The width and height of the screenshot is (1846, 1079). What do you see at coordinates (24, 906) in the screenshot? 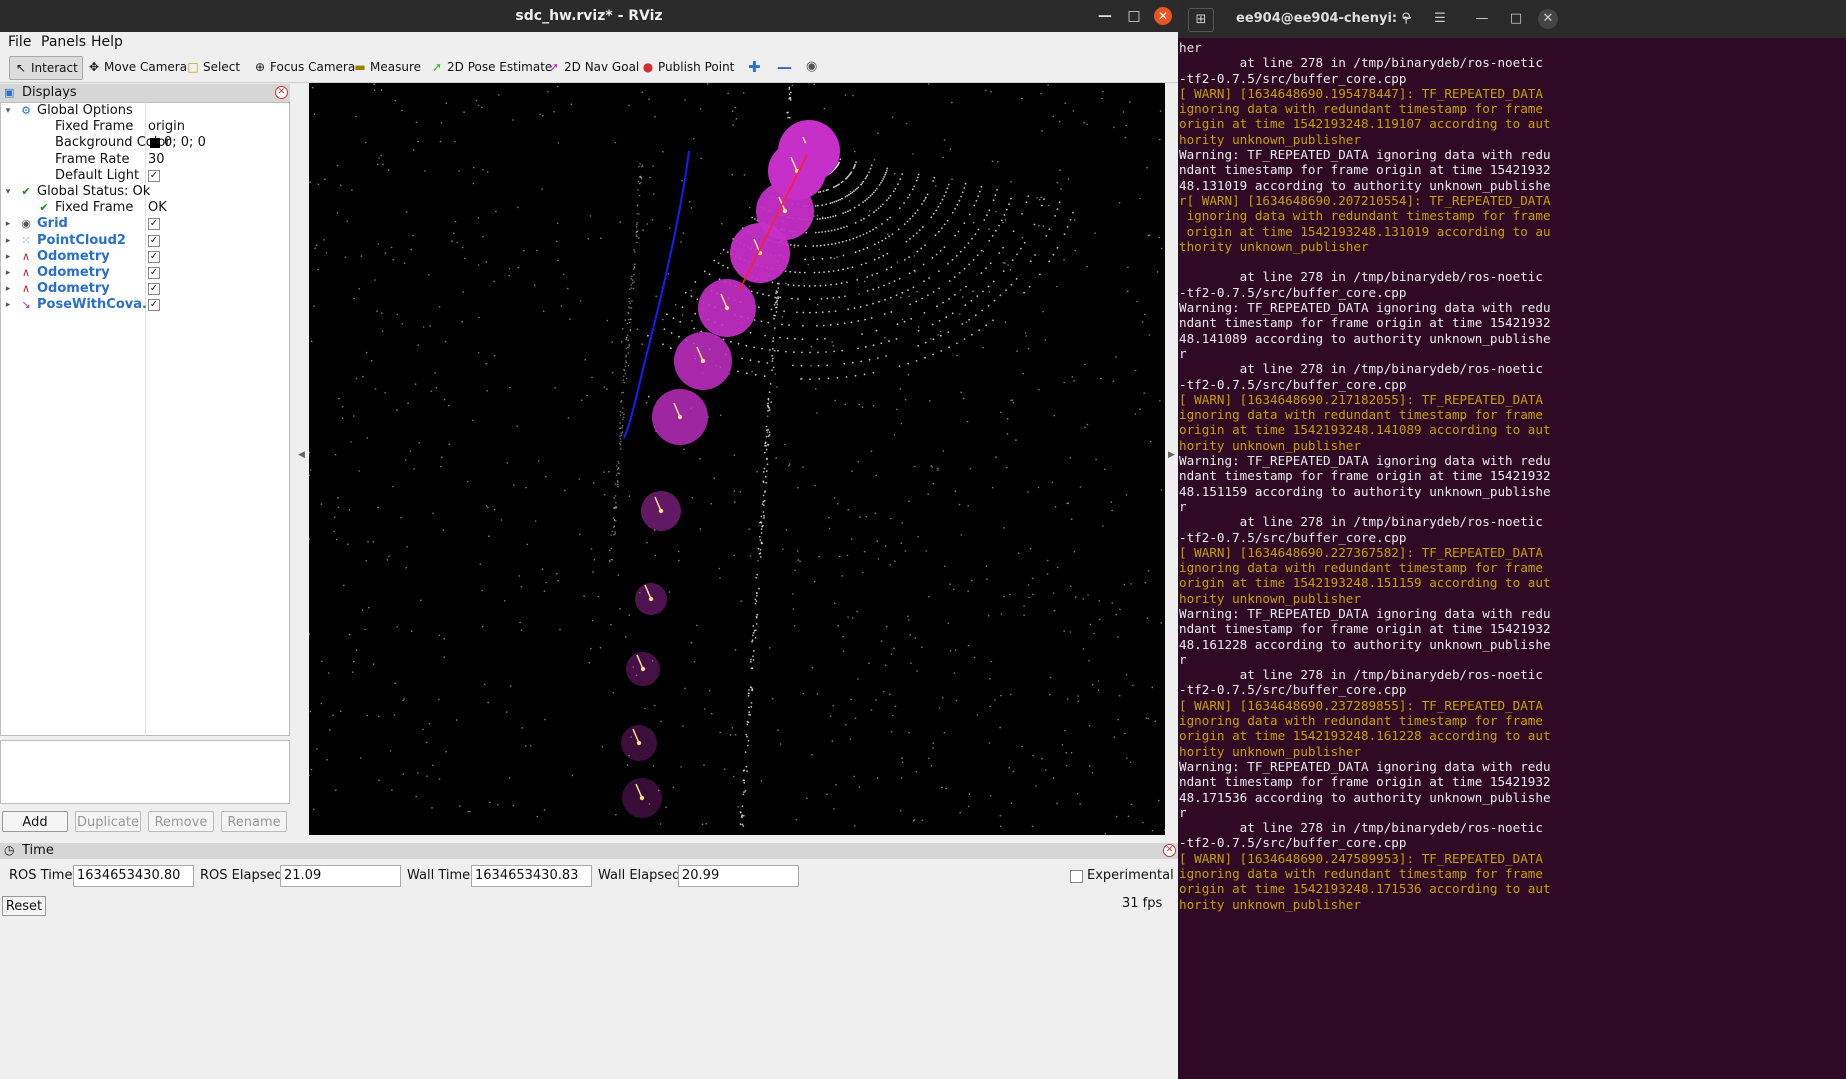
I see `reset-button: Reset` at bounding box center [24, 906].